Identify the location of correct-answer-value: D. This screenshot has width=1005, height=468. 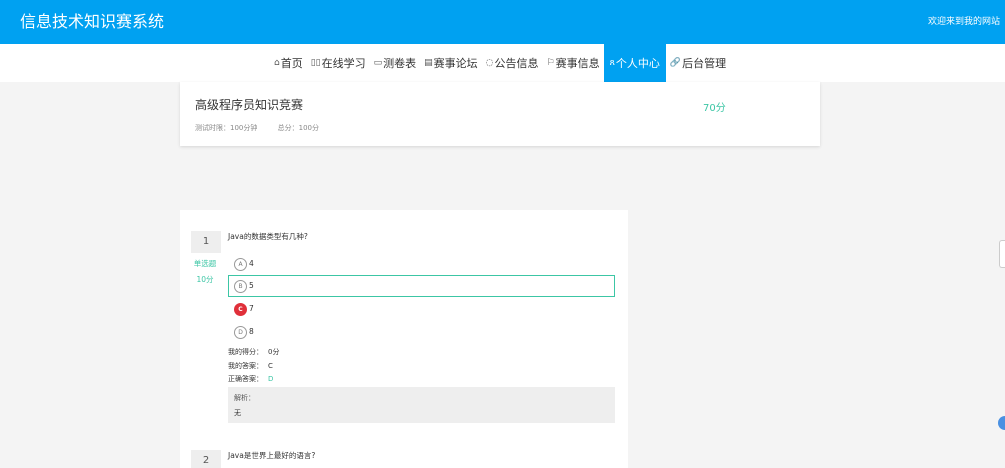
(271, 379).